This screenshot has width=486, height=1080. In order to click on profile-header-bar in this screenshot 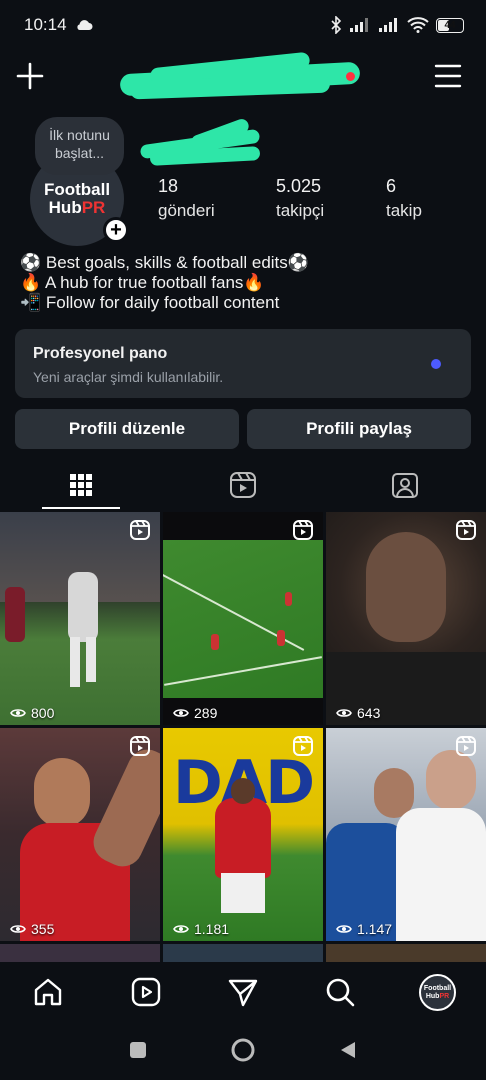, I will do `click(243, 78)`.